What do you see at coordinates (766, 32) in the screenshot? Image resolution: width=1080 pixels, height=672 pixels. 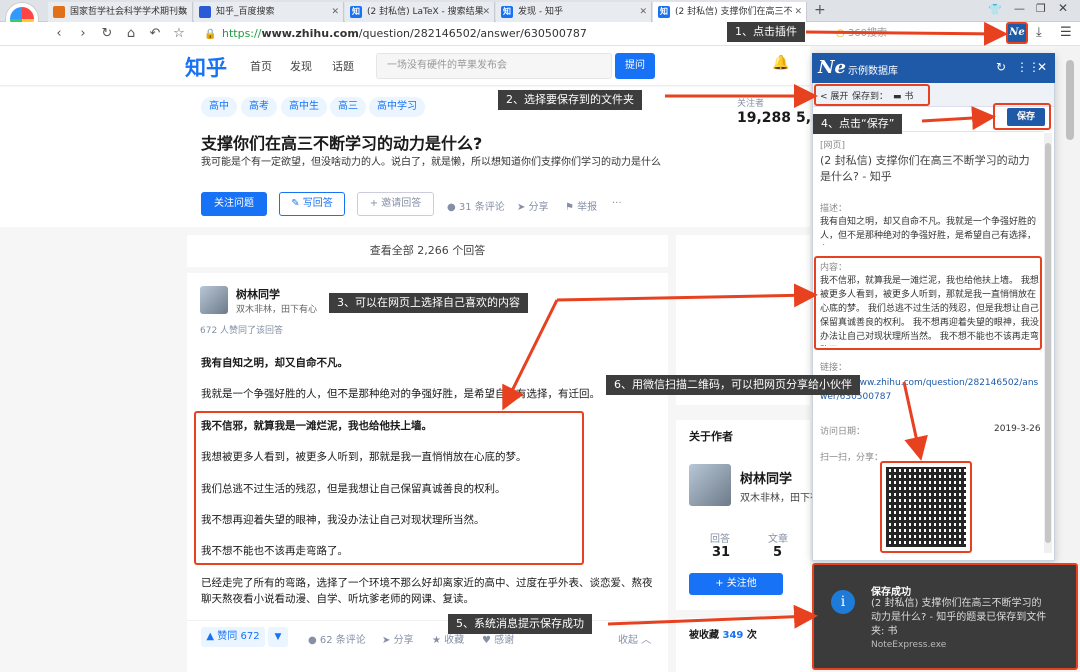 I see `annotation-1: 1、点击插件` at bounding box center [766, 32].